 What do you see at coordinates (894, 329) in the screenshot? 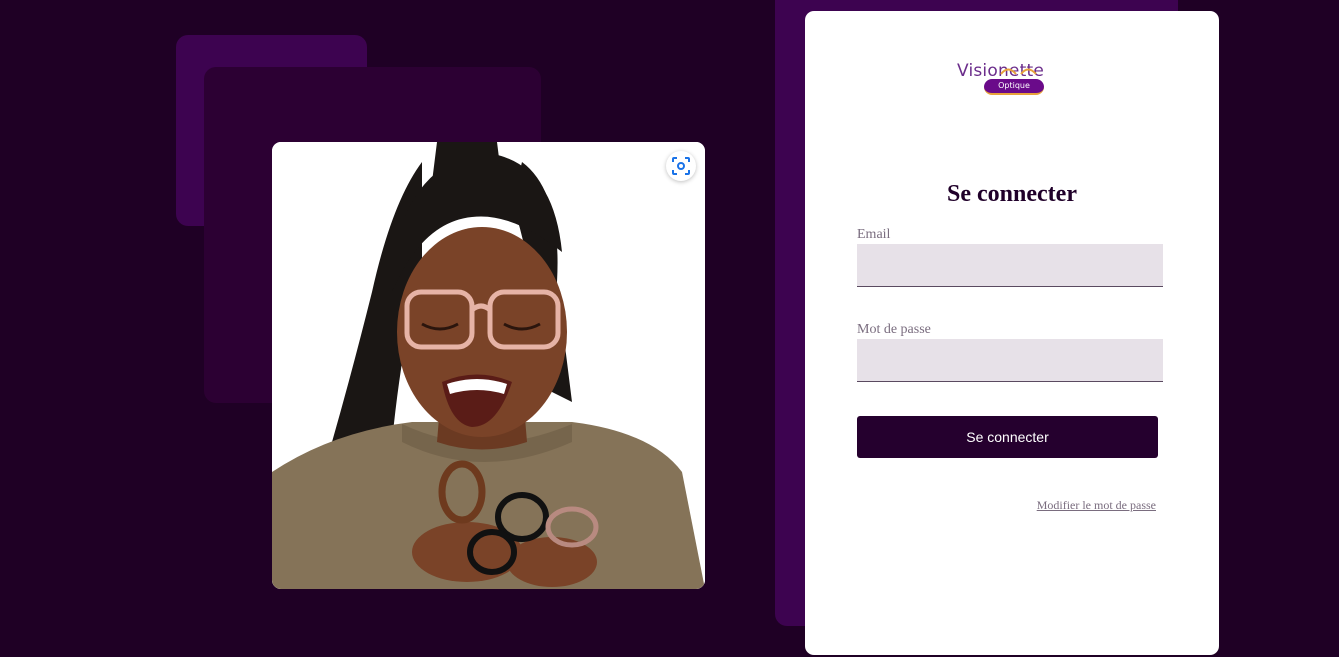
I see `password-label: Mot de passe` at bounding box center [894, 329].